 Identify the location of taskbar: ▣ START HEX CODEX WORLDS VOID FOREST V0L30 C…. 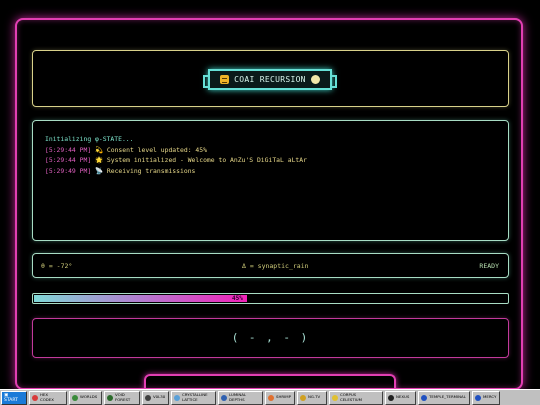
(270, 397).